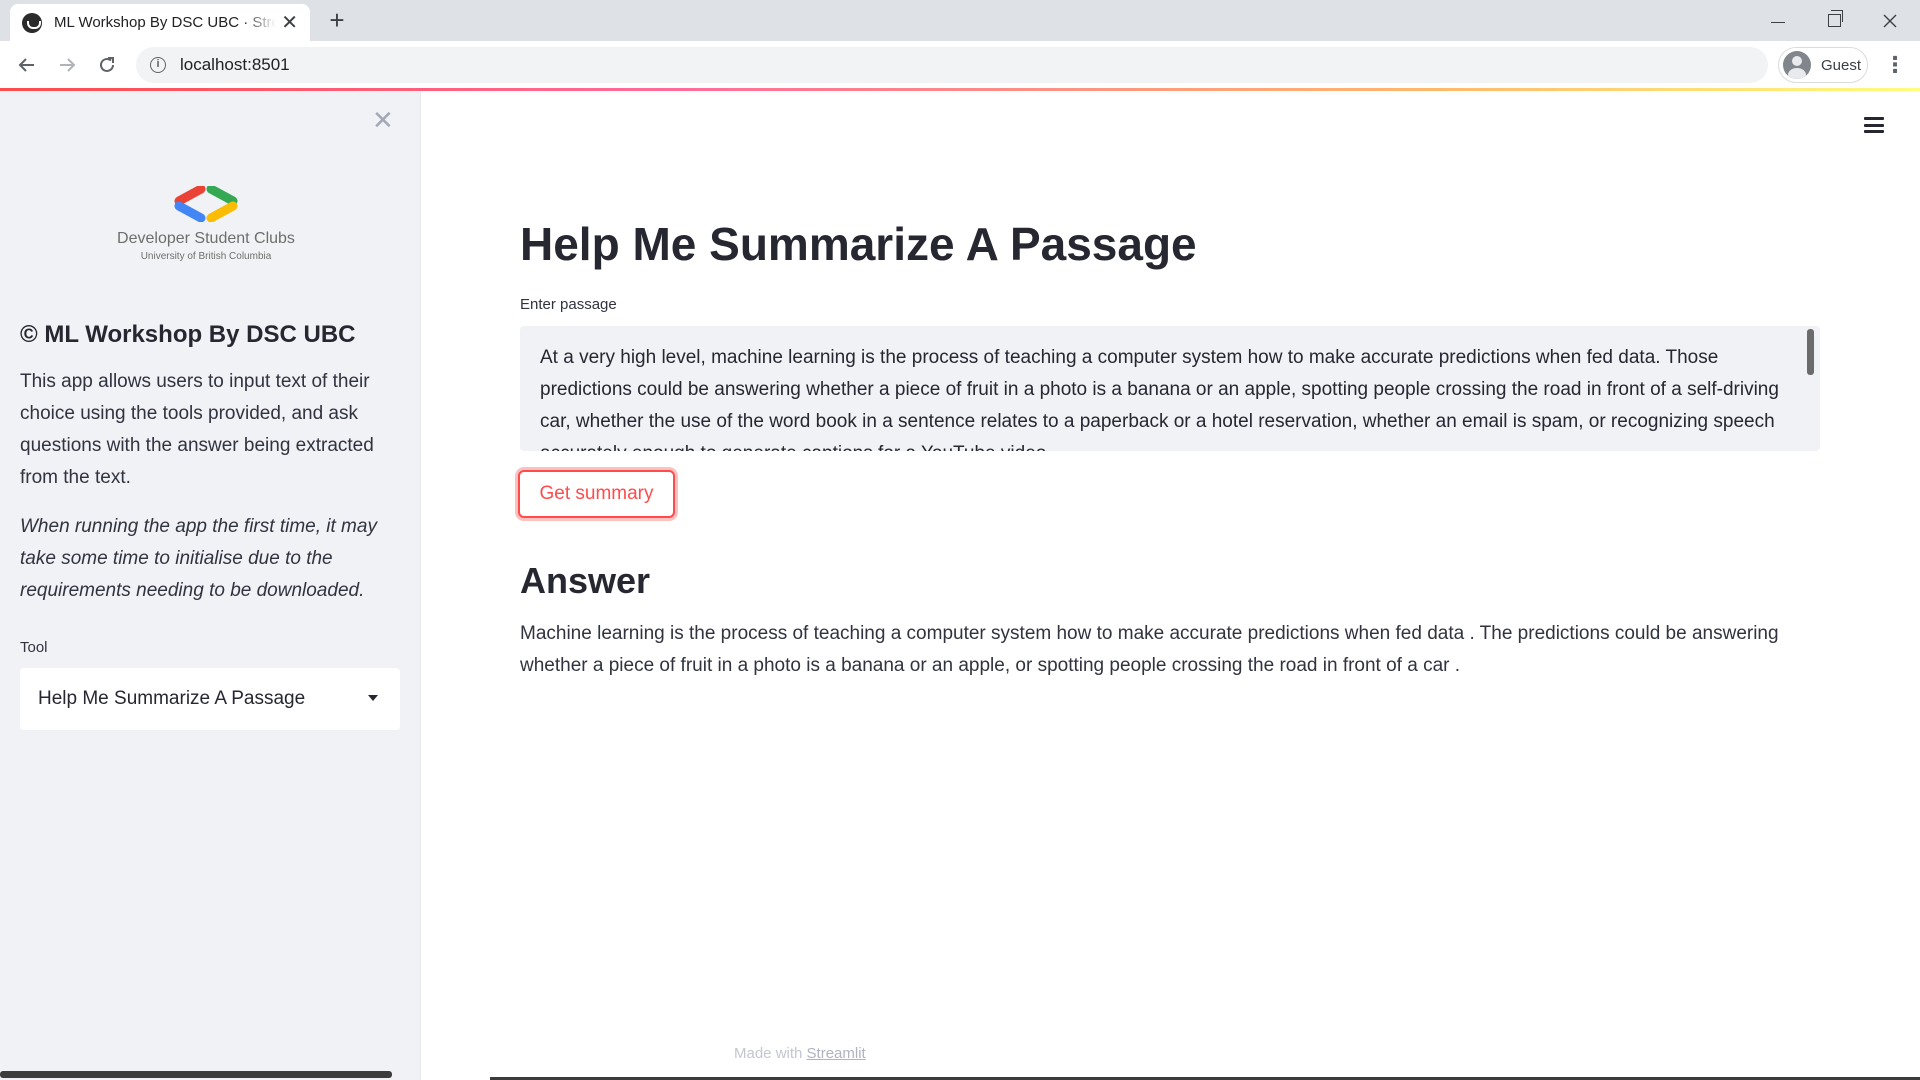  I want to click on restore-icon, so click(1835, 18).